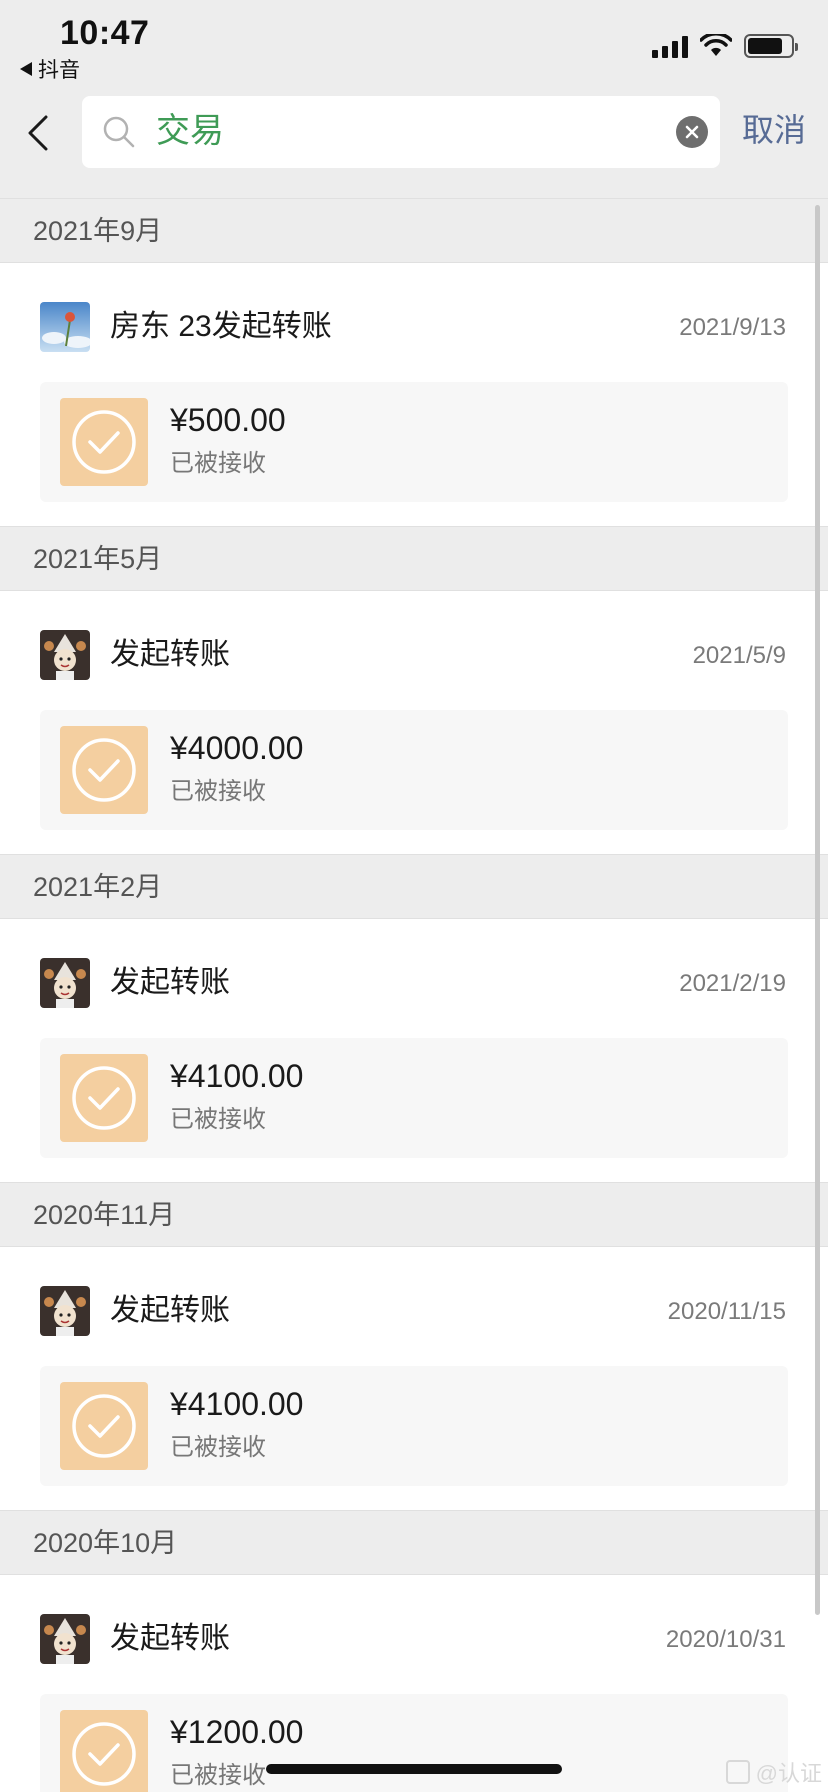 The height and width of the screenshot is (1792, 828). What do you see at coordinates (788, 1773) in the screenshot?
I see `watermark-text: @认证` at bounding box center [788, 1773].